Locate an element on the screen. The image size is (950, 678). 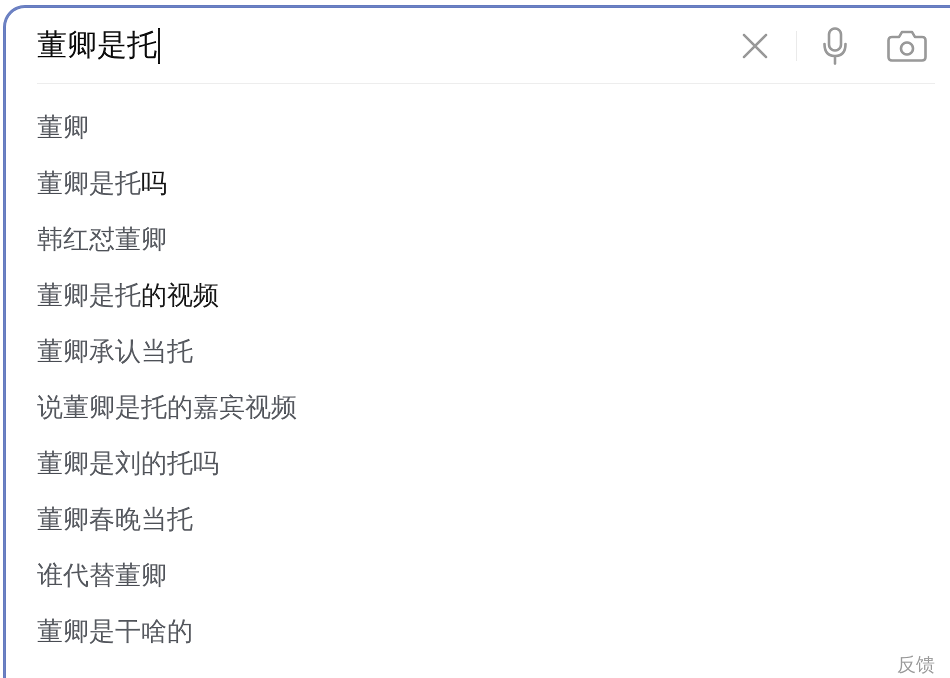
suggestion-item: 董卿春晚当托 is located at coordinates (115, 520).